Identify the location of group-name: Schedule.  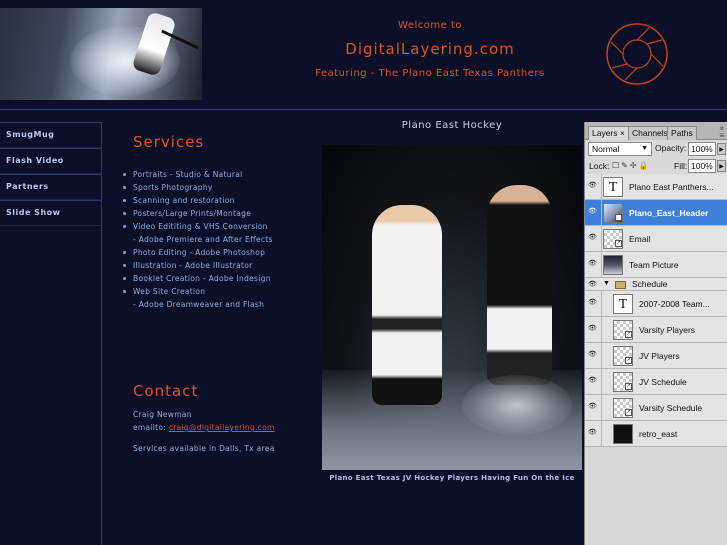
(650, 284).